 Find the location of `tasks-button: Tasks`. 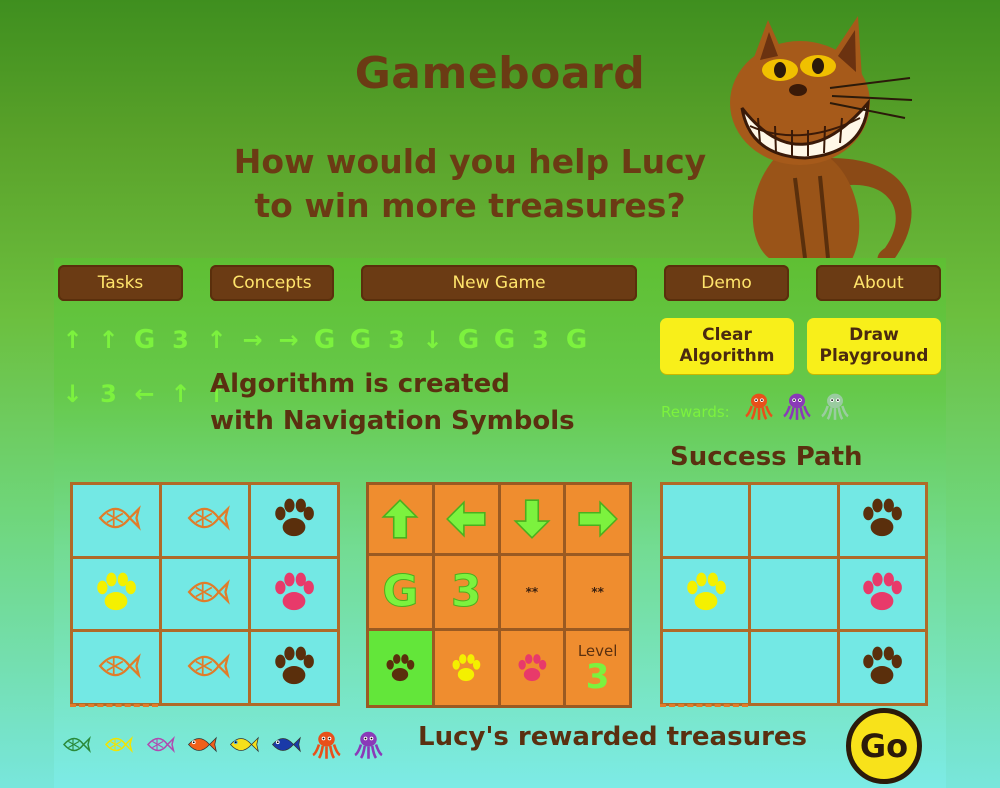

tasks-button: Tasks is located at coordinates (120, 283).